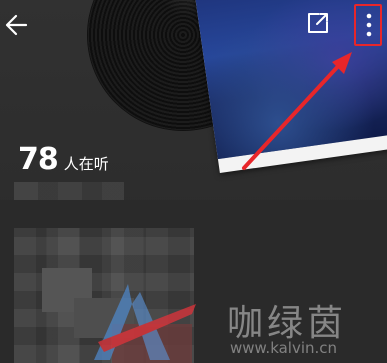 This screenshot has width=387, height=363. I want to click on listener-count-row: 78 人在听, so click(63, 159).